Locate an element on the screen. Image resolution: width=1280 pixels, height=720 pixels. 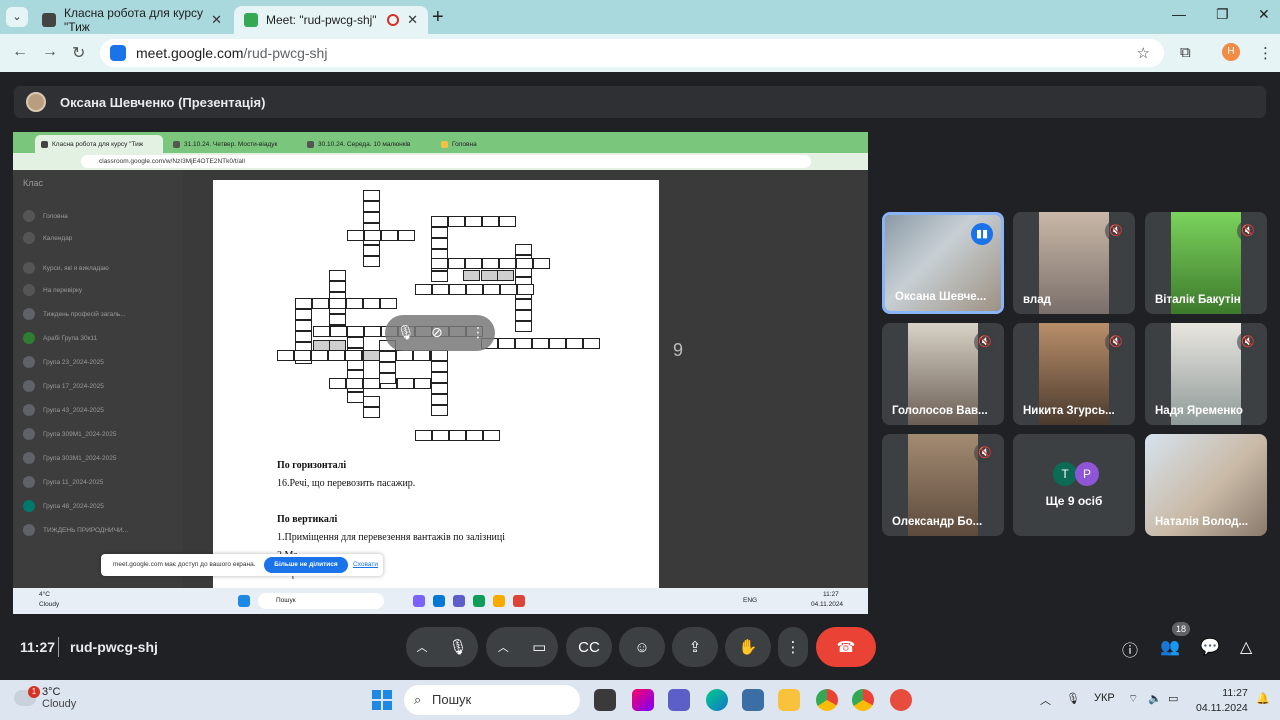
captions-button: CC is located at coordinates (589, 647).